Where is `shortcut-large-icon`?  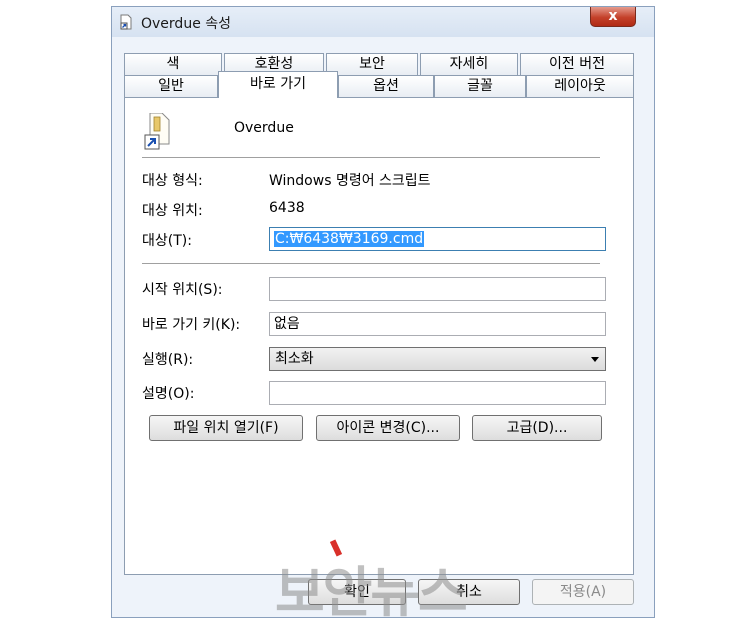 shortcut-large-icon is located at coordinates (157, 131).